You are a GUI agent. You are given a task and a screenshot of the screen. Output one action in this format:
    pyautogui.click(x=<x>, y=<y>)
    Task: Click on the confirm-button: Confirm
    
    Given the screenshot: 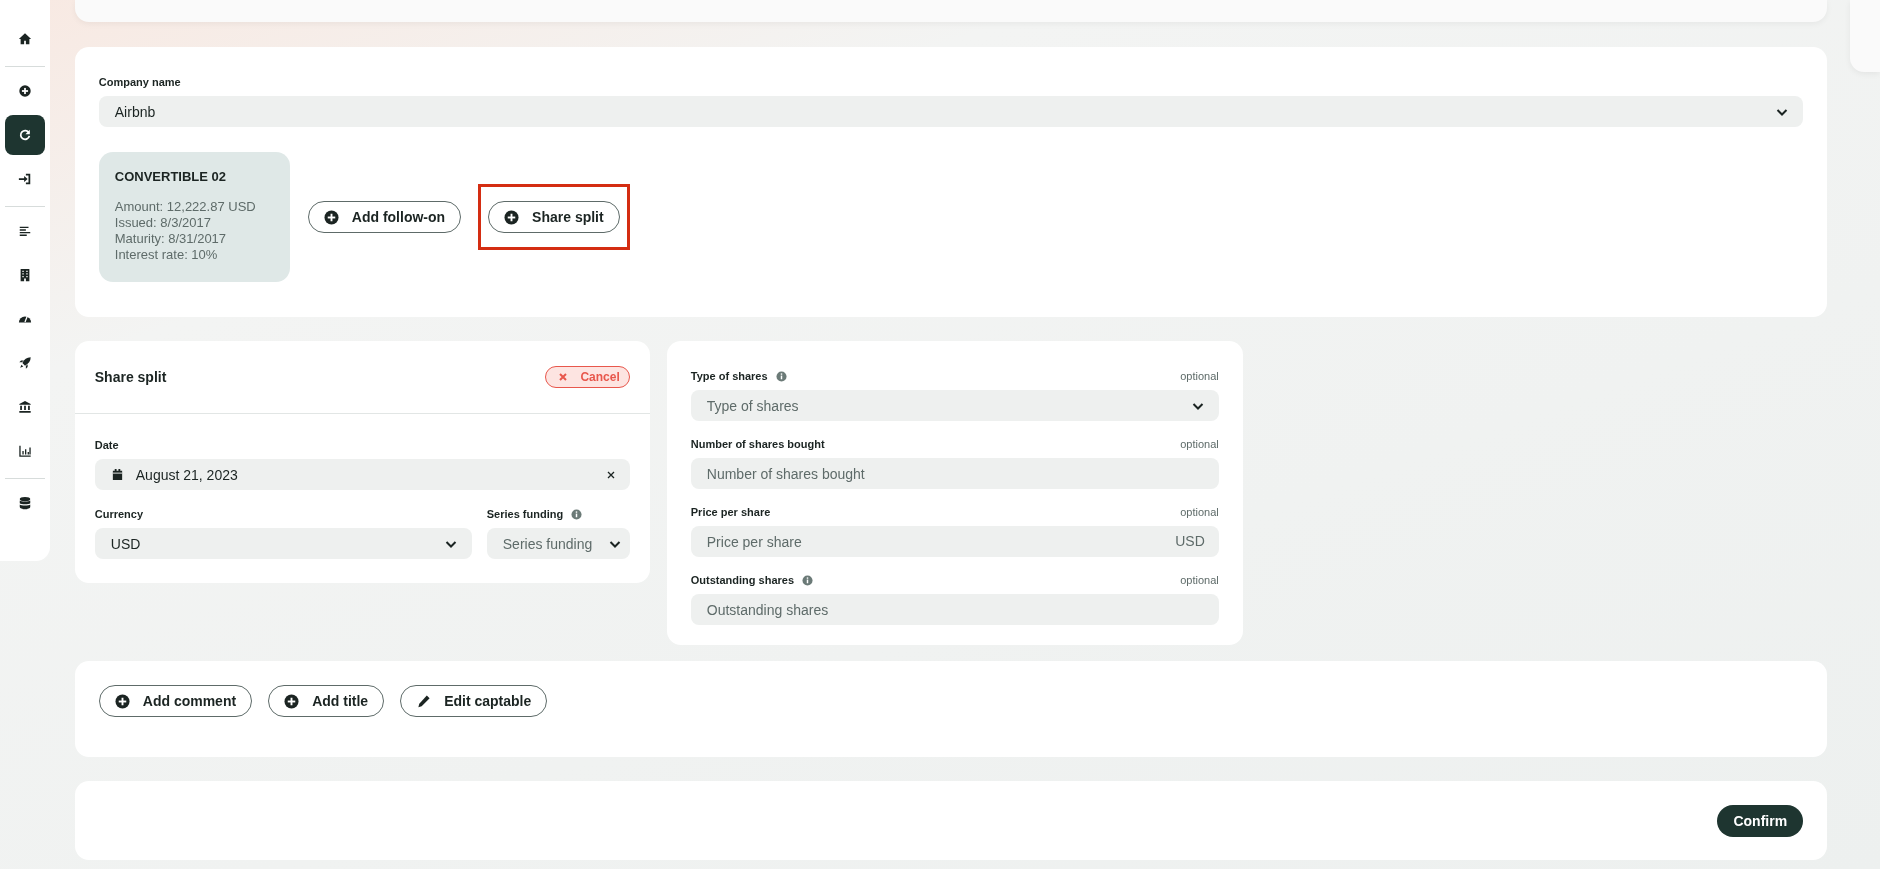 What is the action you would take?
    pyautogui.click(x=1760, y=820)
    